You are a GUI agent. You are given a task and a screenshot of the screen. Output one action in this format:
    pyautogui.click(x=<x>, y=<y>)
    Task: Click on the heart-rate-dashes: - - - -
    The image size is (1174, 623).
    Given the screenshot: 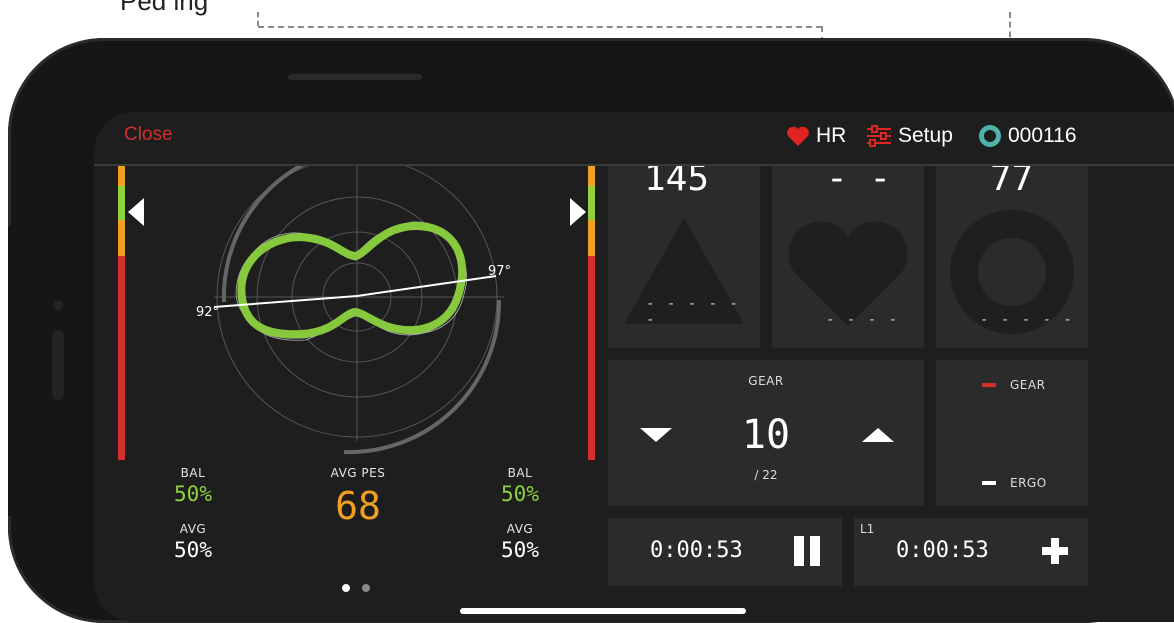 What is the action you would take?
    pyautogui.click(x=863, y=320)
    